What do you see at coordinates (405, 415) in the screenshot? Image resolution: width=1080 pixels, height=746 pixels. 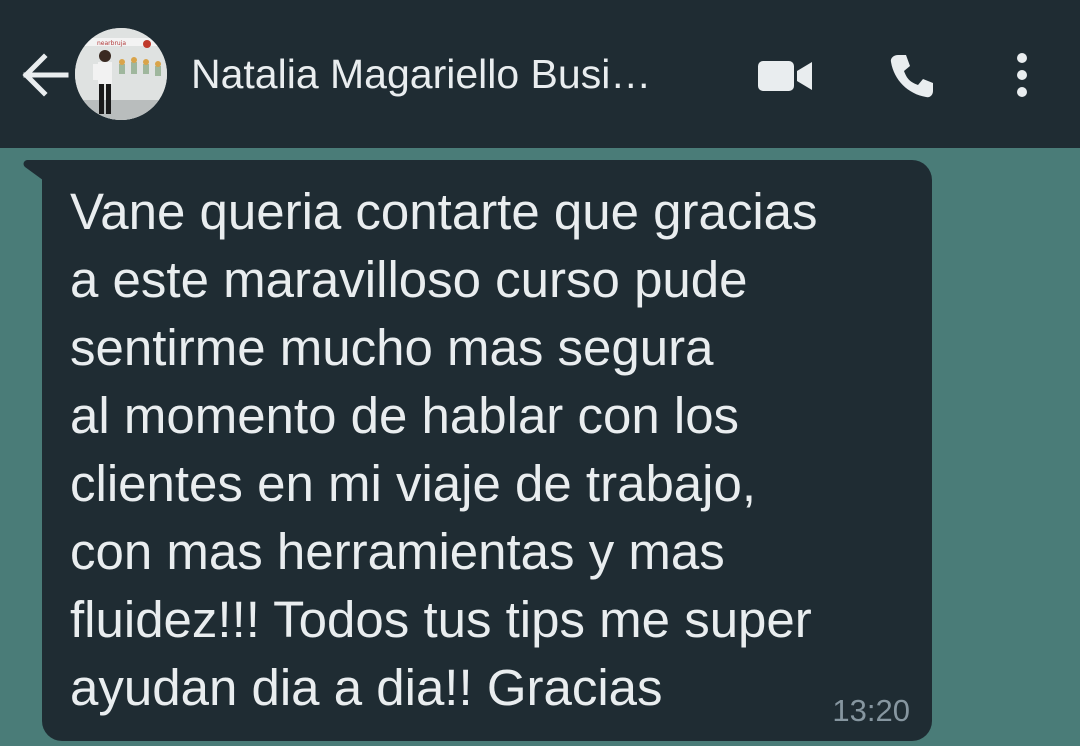 I see `message-line: al momento de hablar con los` at bounding box center [405, 415].